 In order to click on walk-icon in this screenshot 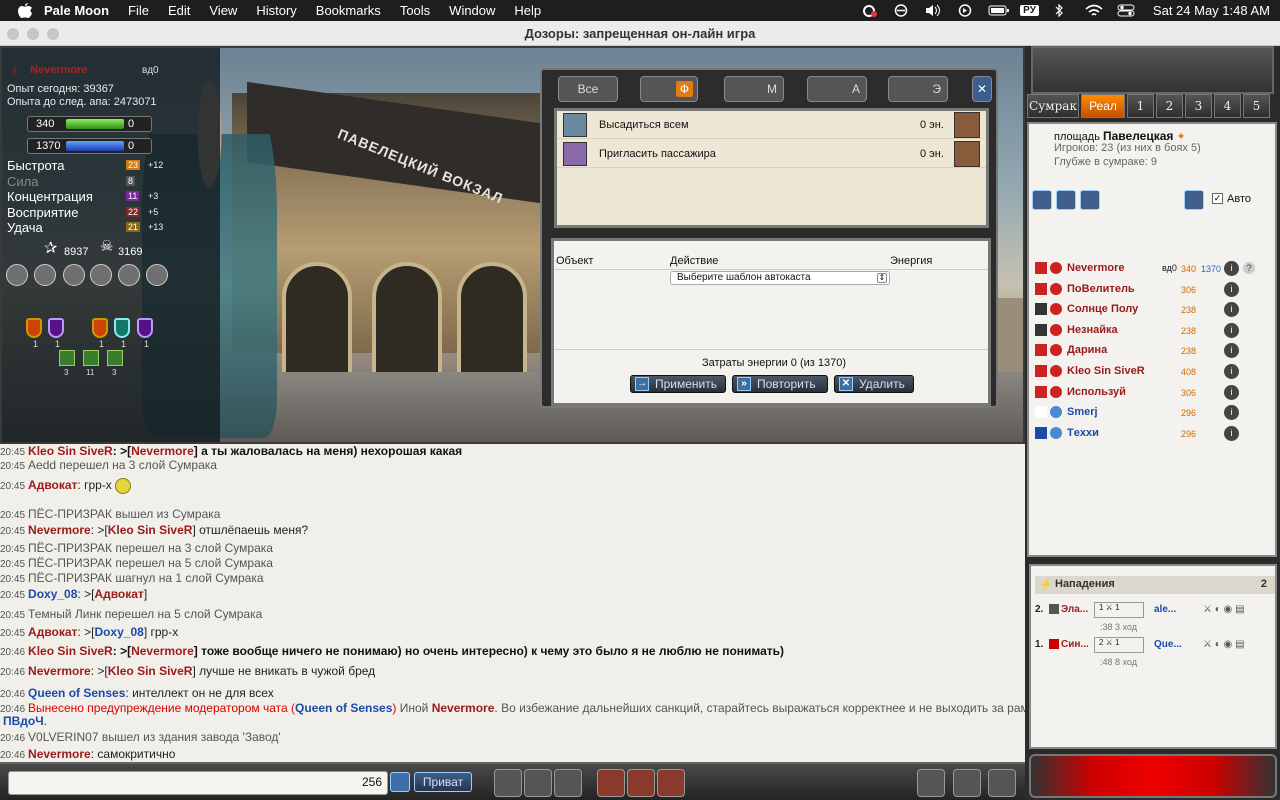, I will do `click(611, 783)`.